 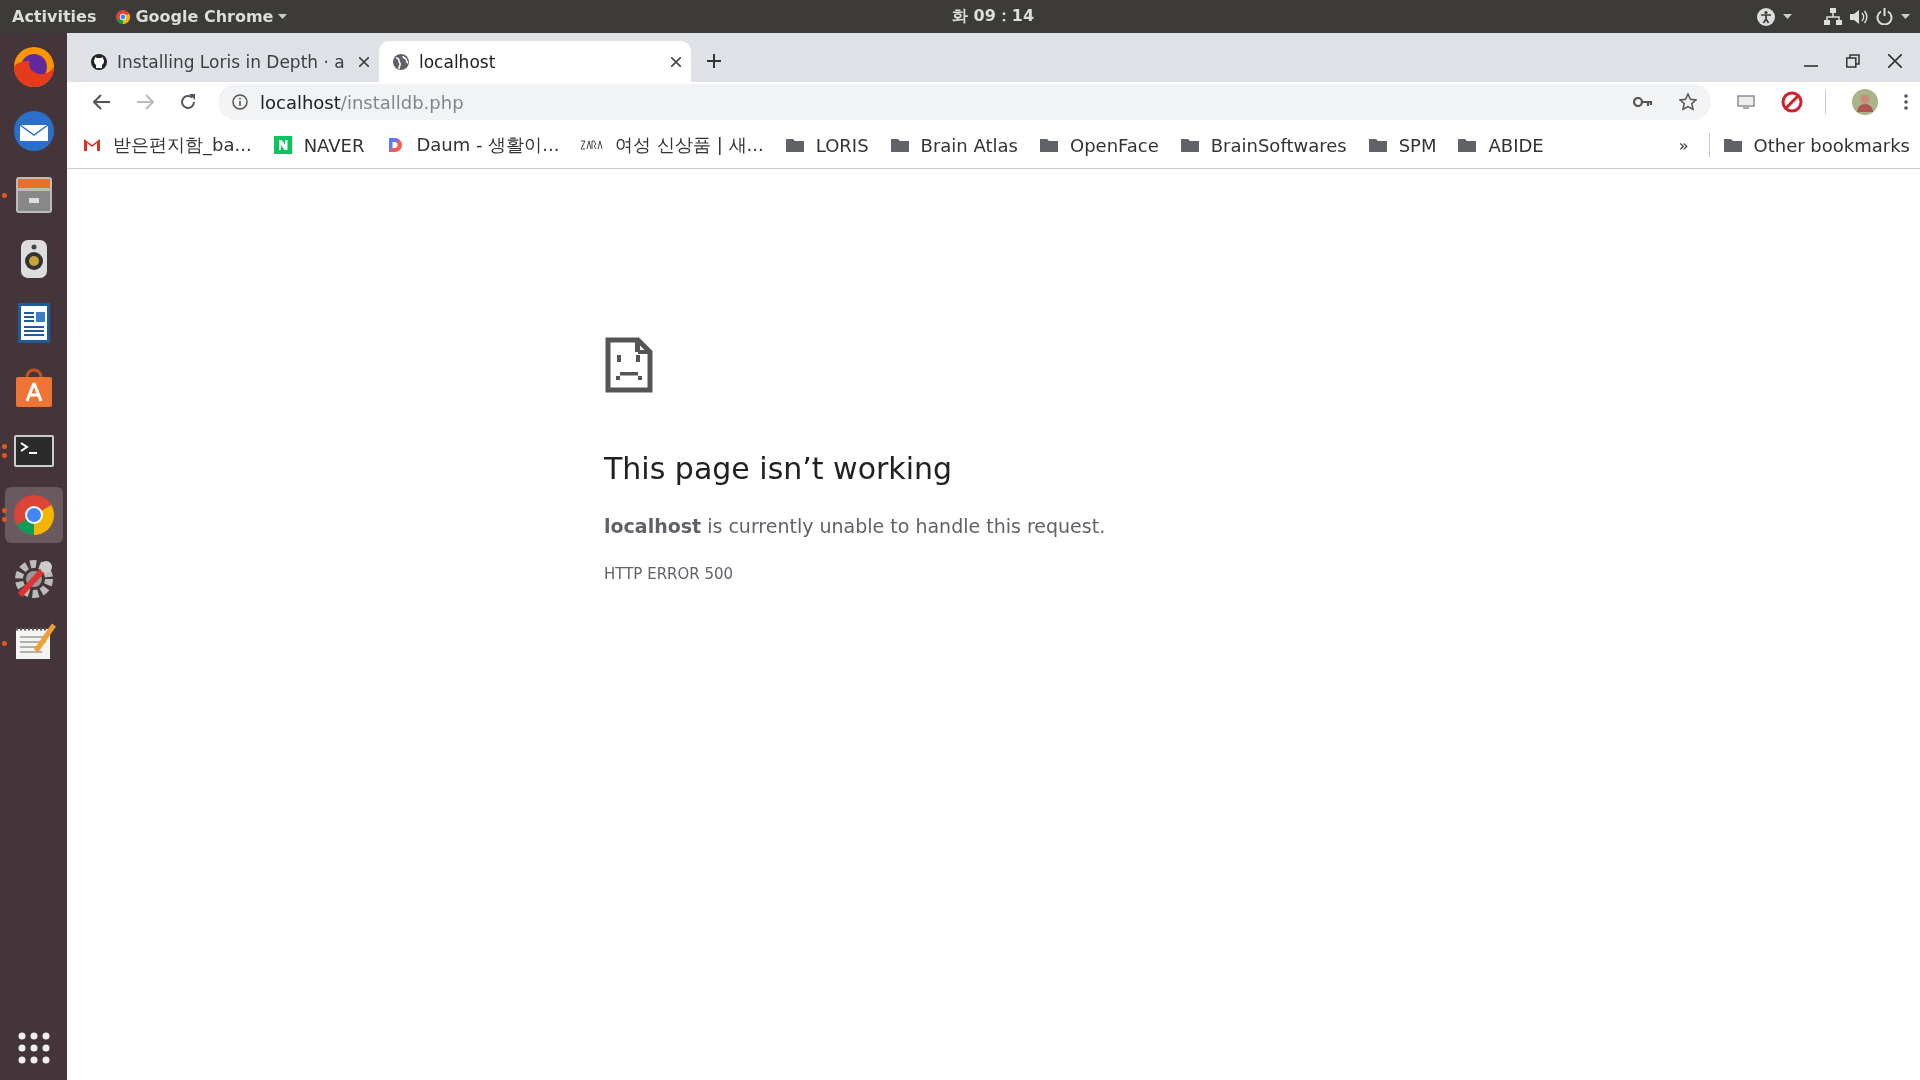 I want to click on error-heading: This page isn’t working, so click(x=779, y=468).